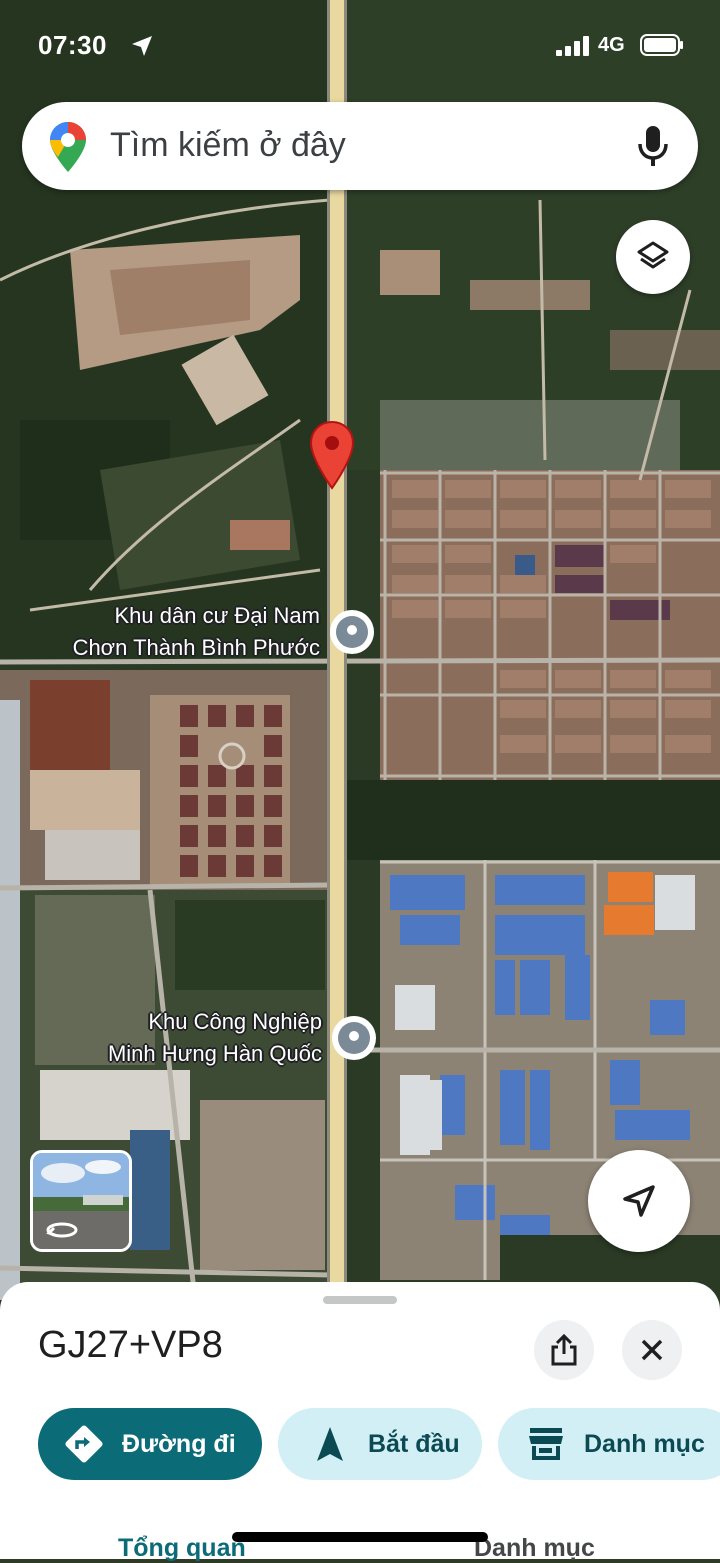 This screenshot has height=1563, width=720. I want to click on navigation-start-icon, so click(330, 1444).